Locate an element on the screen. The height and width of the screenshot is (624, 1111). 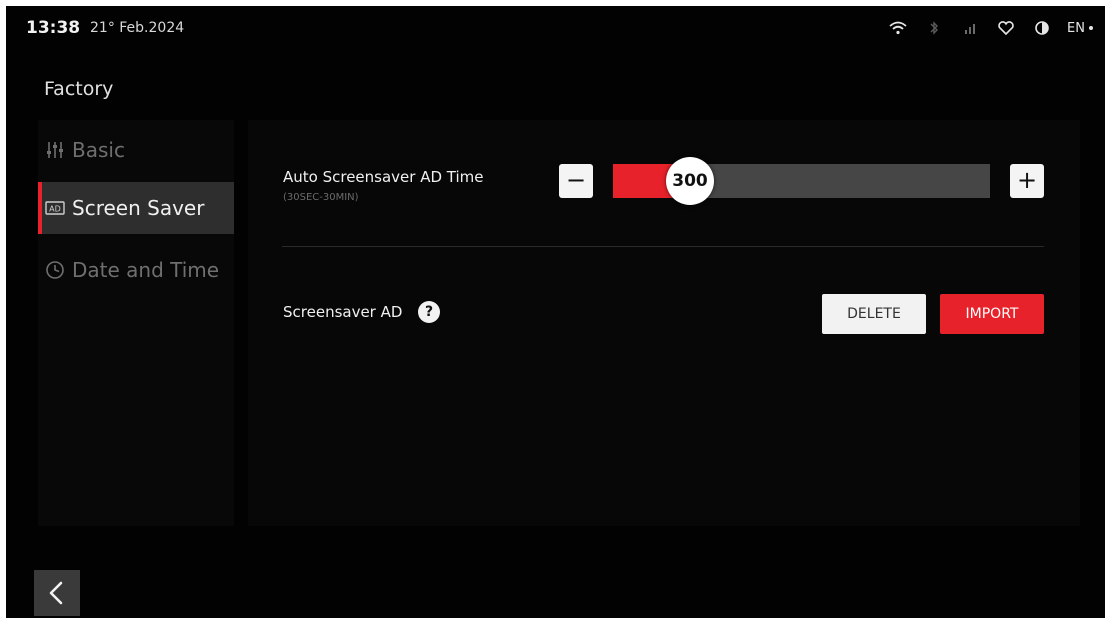
chevron-down-icon is located at coordinates (1091, 28).